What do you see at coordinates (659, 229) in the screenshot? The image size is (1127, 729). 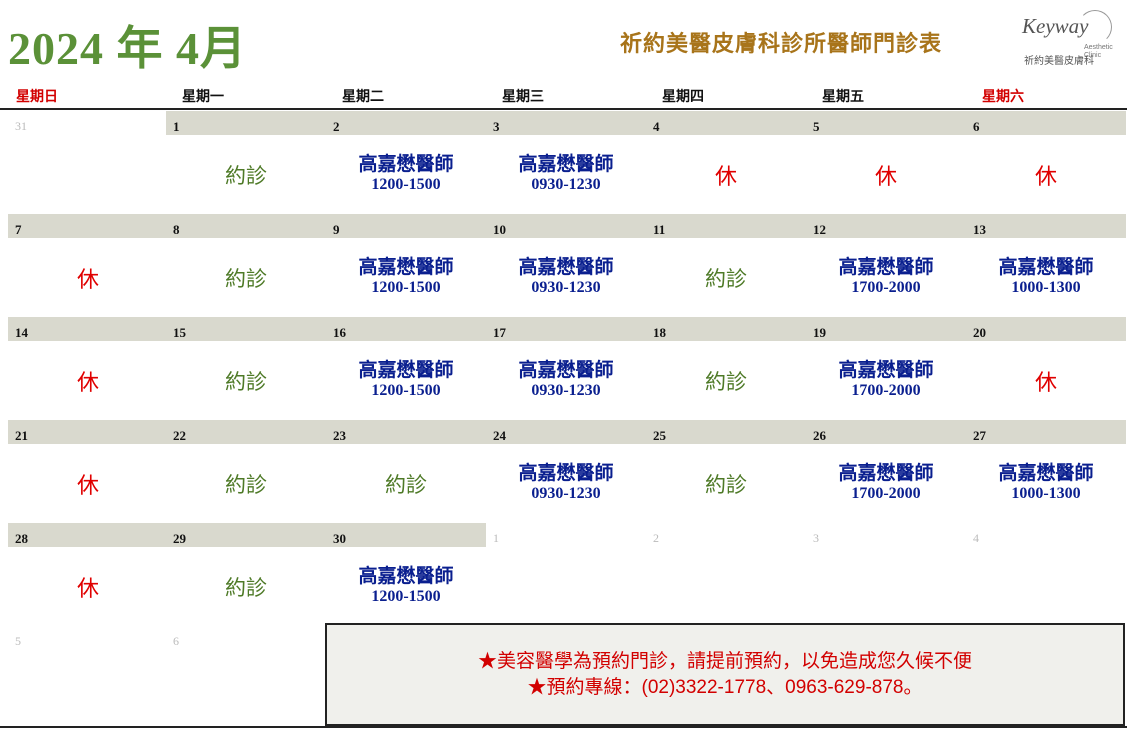 I see `day-number: 11` at bounding box center [659, 229].